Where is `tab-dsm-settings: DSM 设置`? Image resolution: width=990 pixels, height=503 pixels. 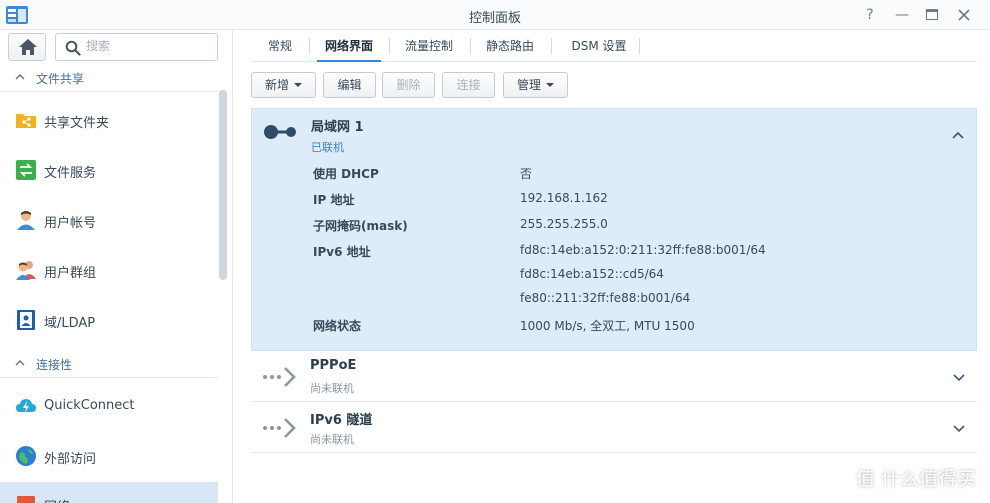
tab-dsm-settings: DSM 设置 is located at coordinates (599, 46).